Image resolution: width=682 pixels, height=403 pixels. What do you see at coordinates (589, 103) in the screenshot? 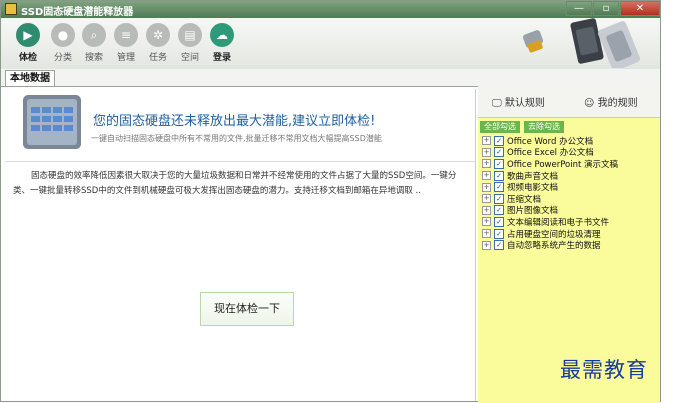
I see `smiley-icon: ☺` at bounding box center [589, 103].